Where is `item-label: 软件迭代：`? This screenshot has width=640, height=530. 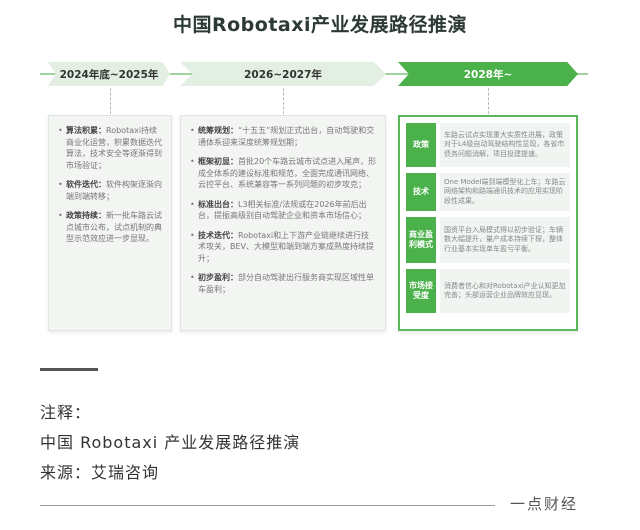 item-label: 软件迭代： is located at coordinates (86, 184).